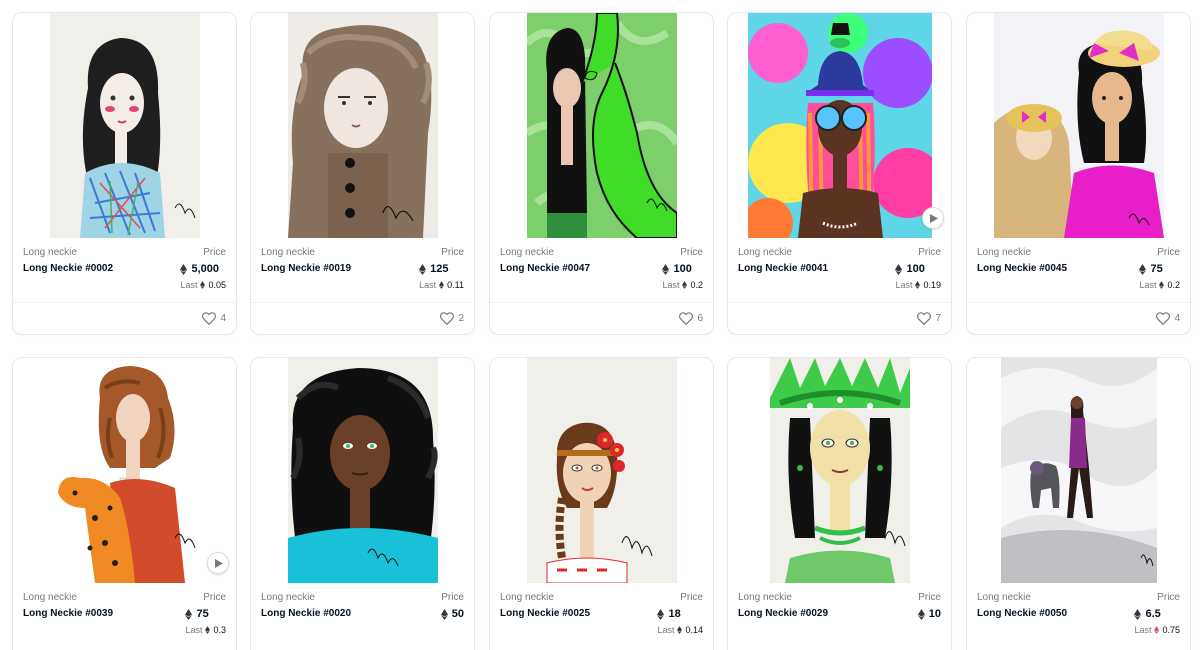 The height and width of the screenshot is (650, 1200). What do you see at coordinates (306, 269) in the screenshot?
I see `nft-name: Long Neckie #0019` at bounding box center [306, 269].